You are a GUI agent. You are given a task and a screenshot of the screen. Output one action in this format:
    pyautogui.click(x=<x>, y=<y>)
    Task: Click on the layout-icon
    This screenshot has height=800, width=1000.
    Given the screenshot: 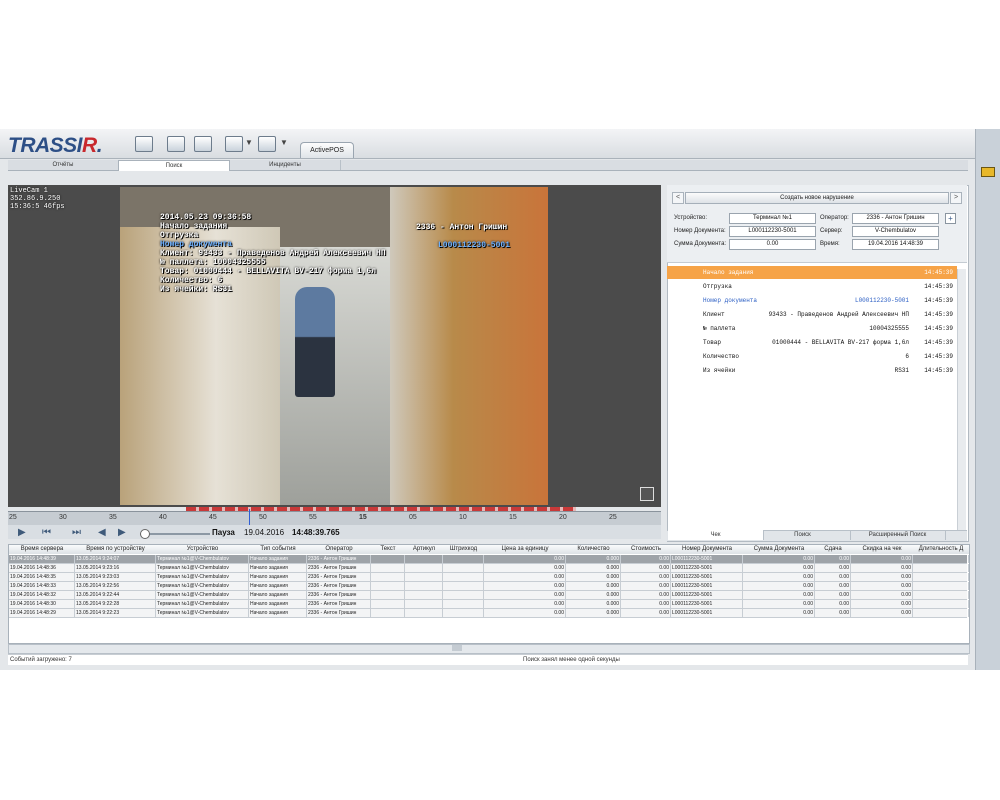 What is the action you would take?
    pyautogui.click(x=267, y=144)
    